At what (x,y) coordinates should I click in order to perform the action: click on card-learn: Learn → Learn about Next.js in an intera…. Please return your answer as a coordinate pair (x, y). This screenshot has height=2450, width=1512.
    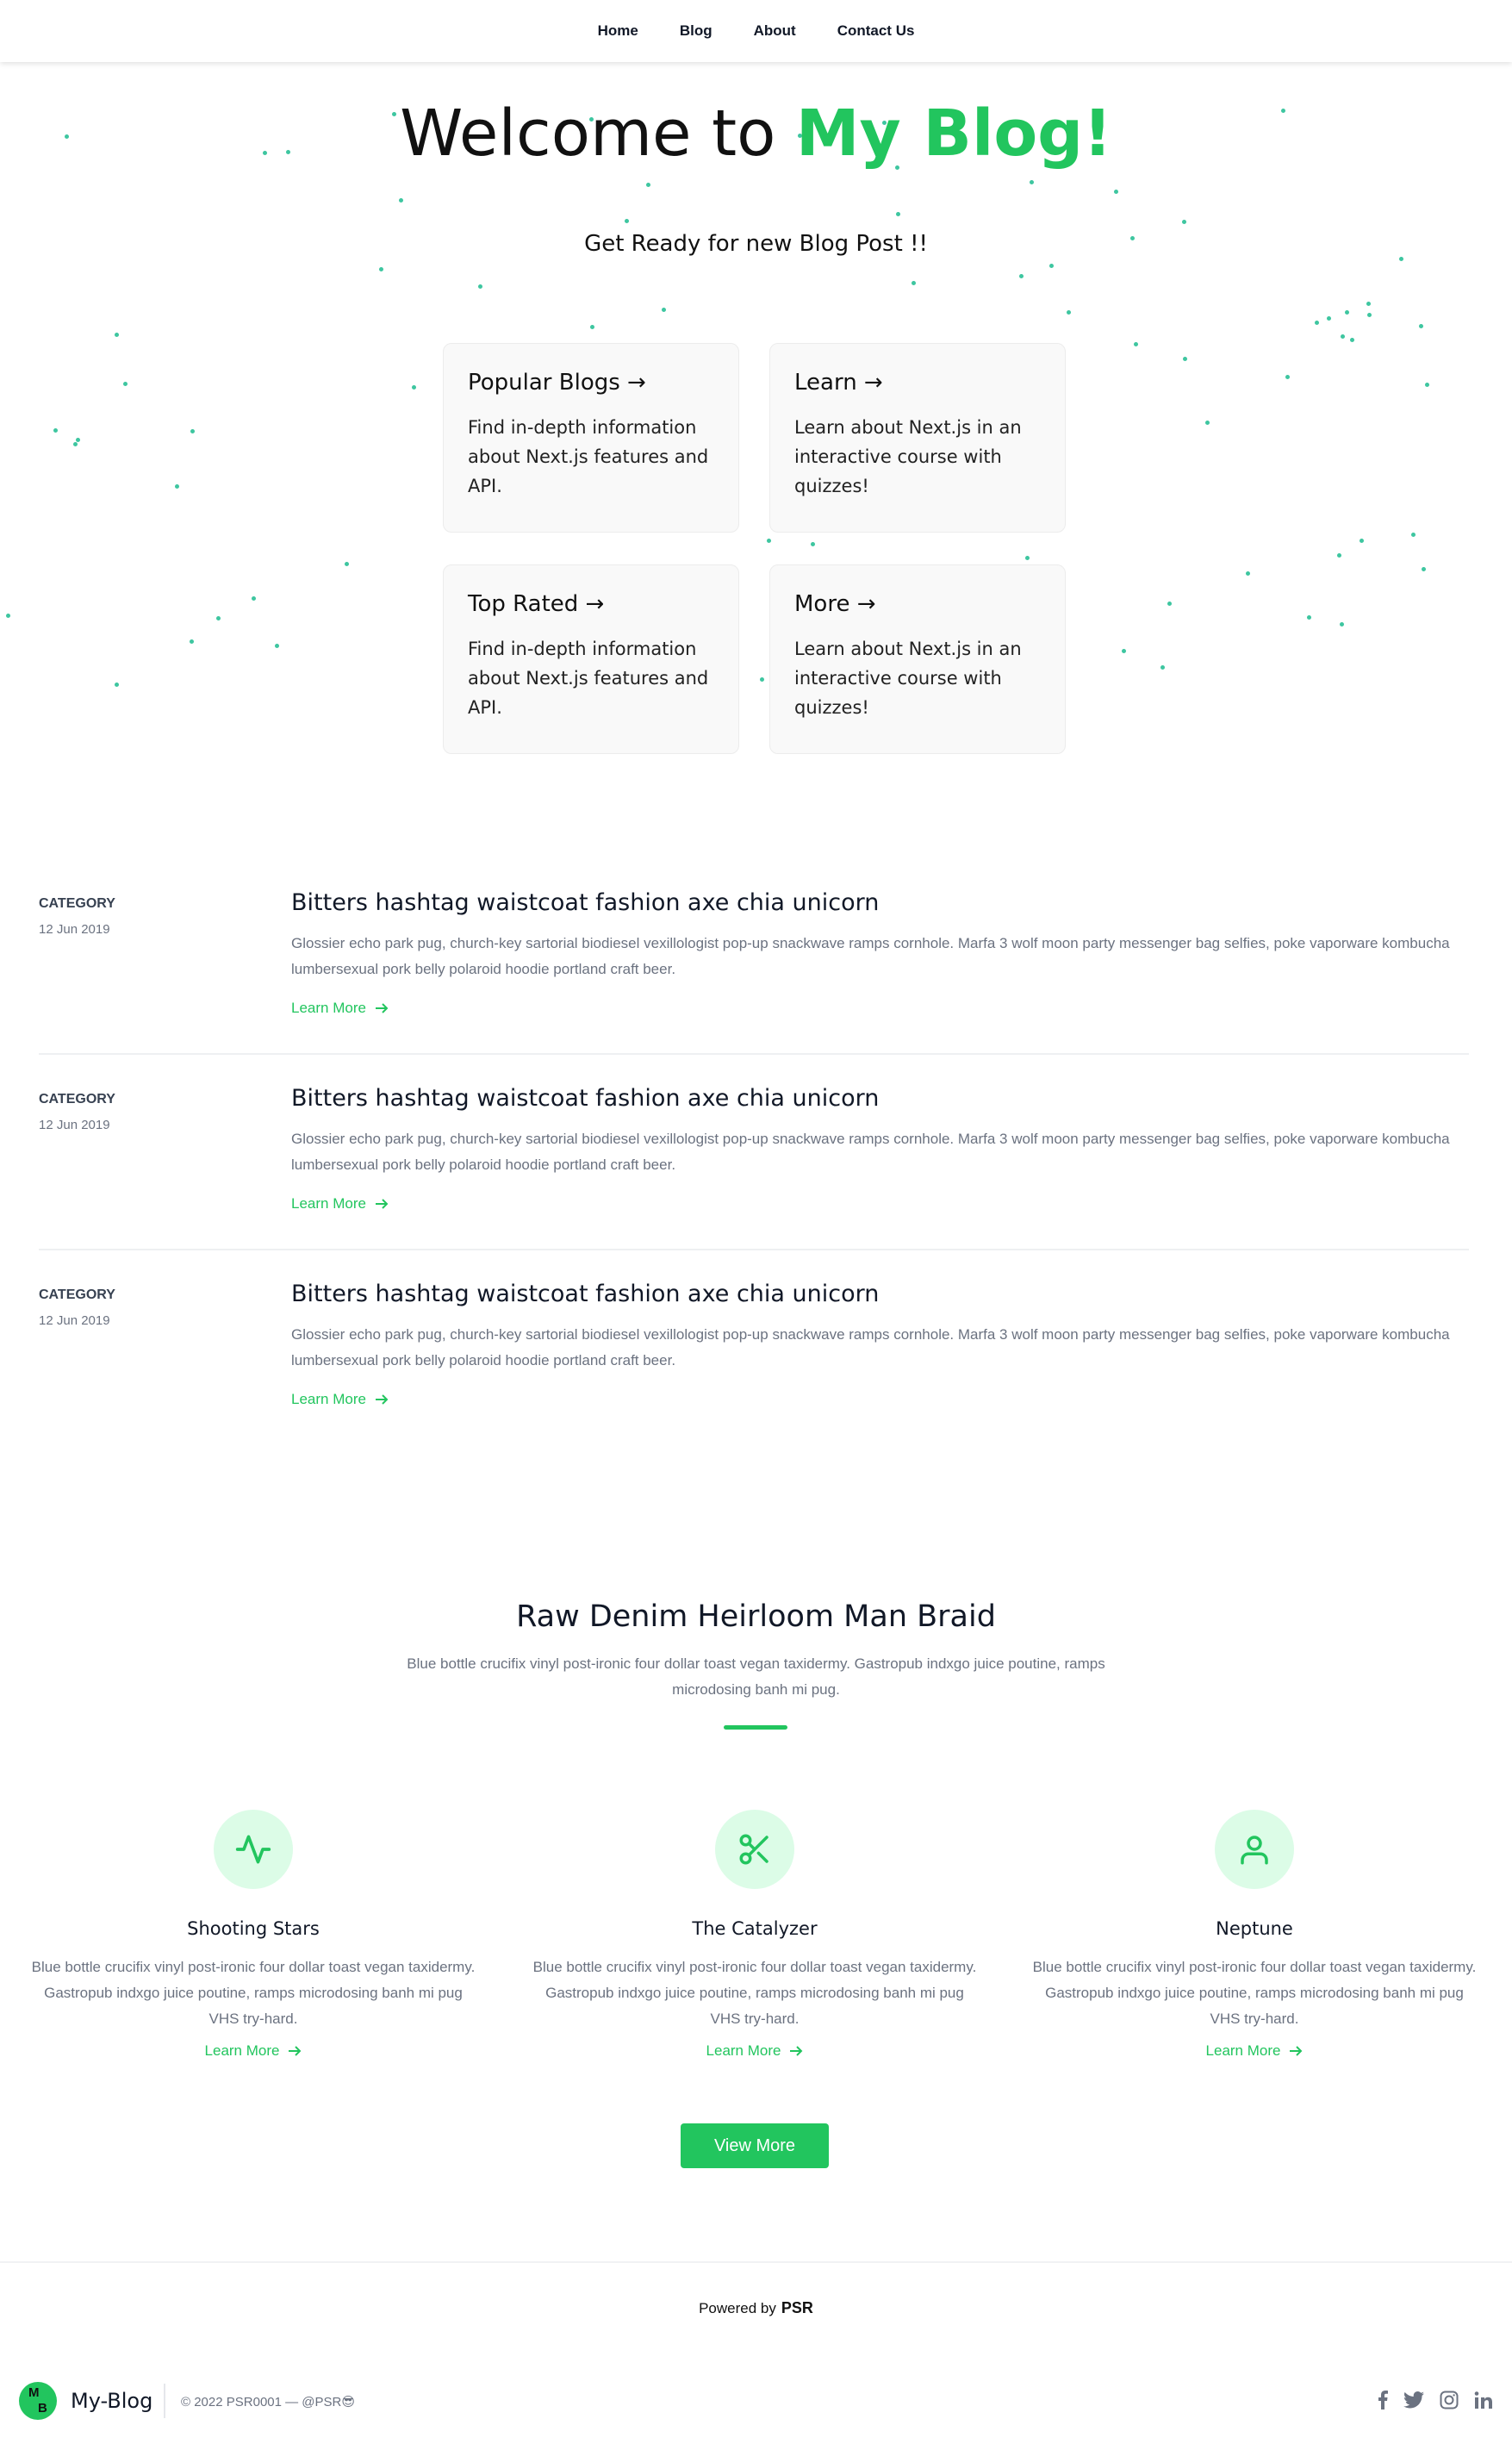
    Looking at the image, I should click on (918, 438).